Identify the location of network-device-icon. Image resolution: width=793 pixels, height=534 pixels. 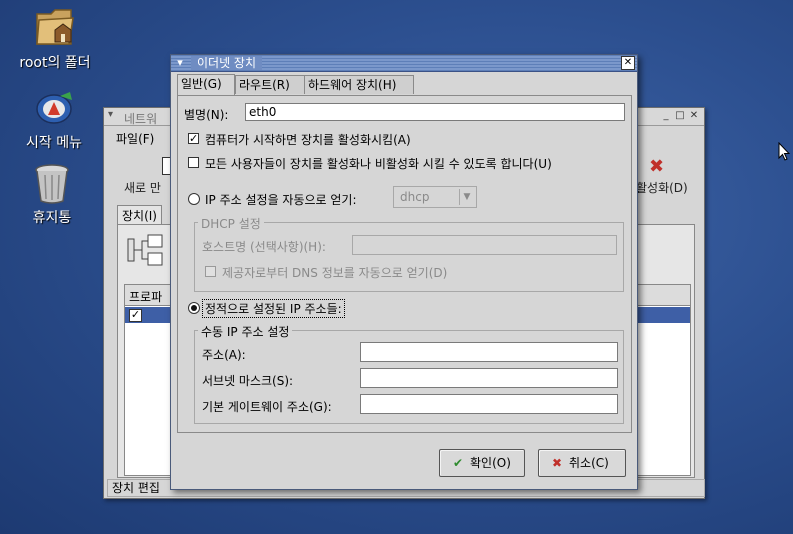
(148, 252).